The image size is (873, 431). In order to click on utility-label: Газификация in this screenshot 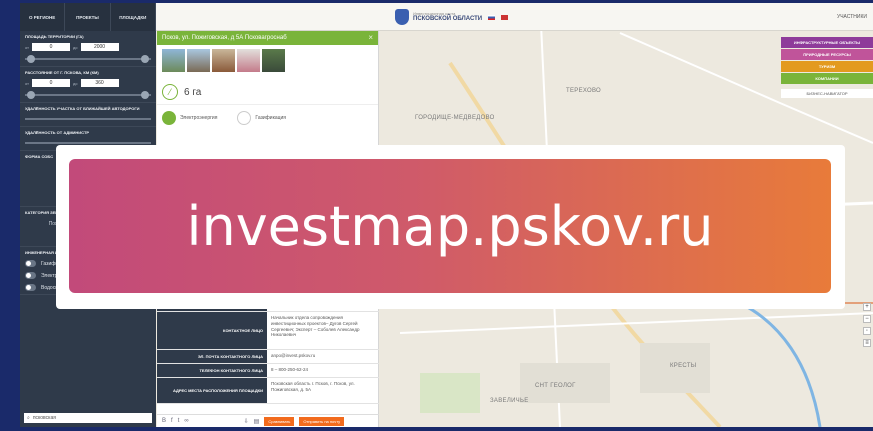, I will do `click(271, 118)`.